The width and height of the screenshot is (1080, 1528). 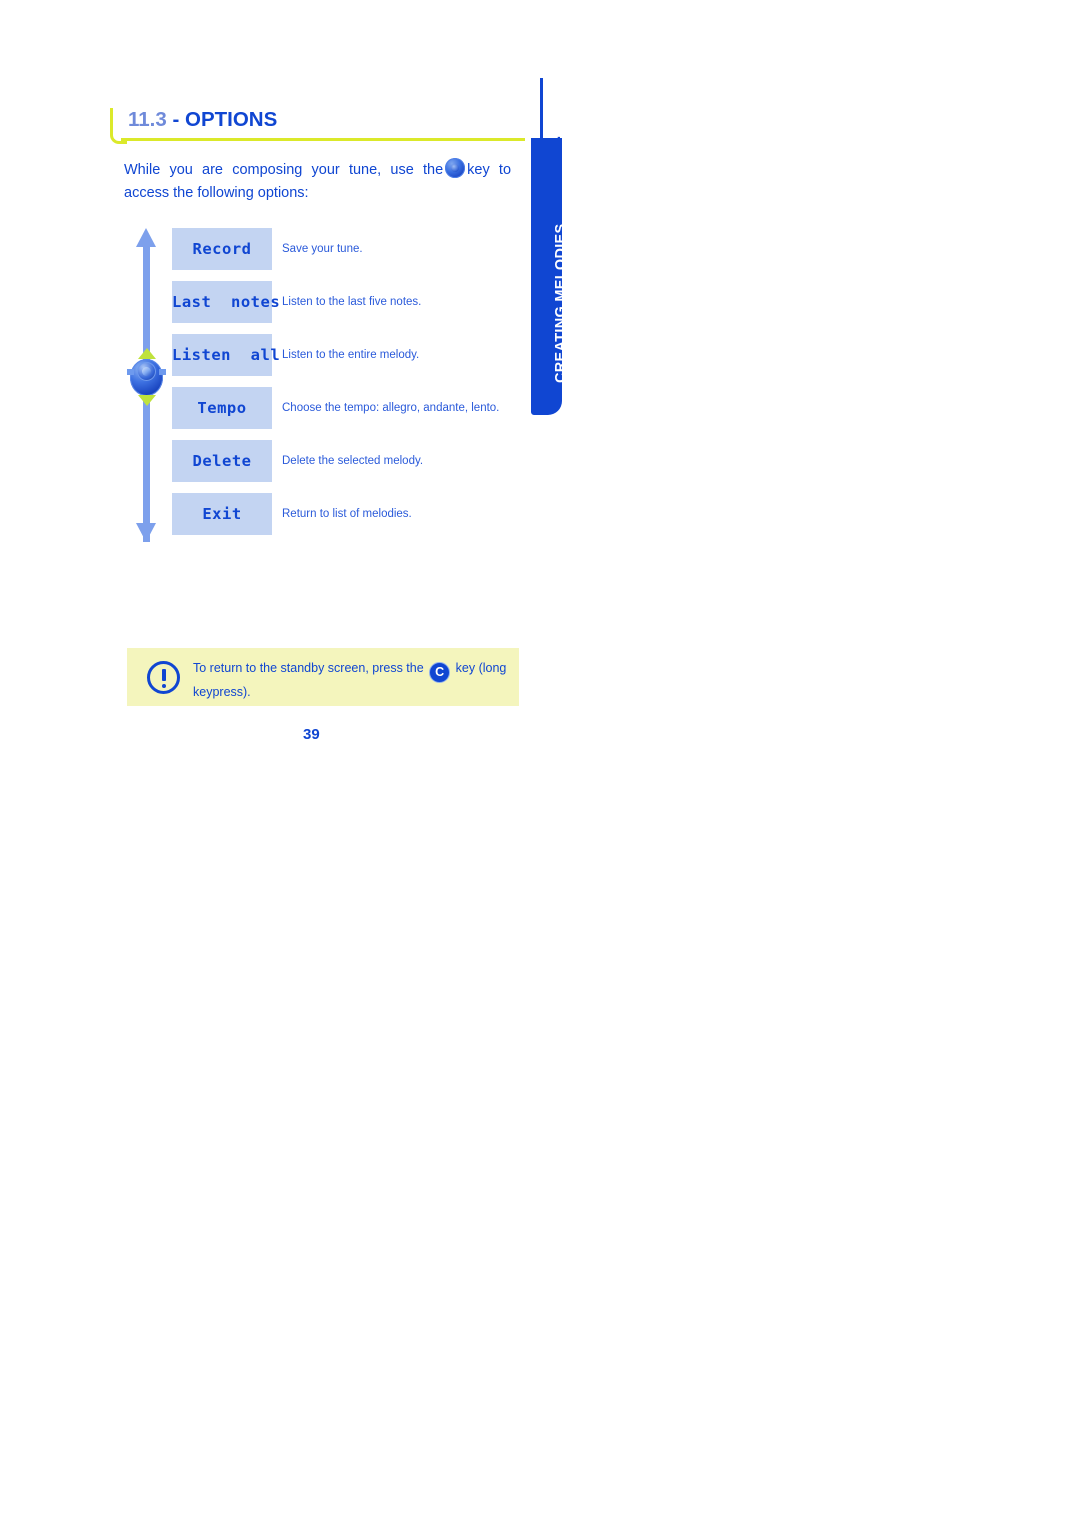 What do you see at coordinates (147, 119) in the screenshot?
I see `heading-section-number: 11.3` at bounding box center [147, 119].